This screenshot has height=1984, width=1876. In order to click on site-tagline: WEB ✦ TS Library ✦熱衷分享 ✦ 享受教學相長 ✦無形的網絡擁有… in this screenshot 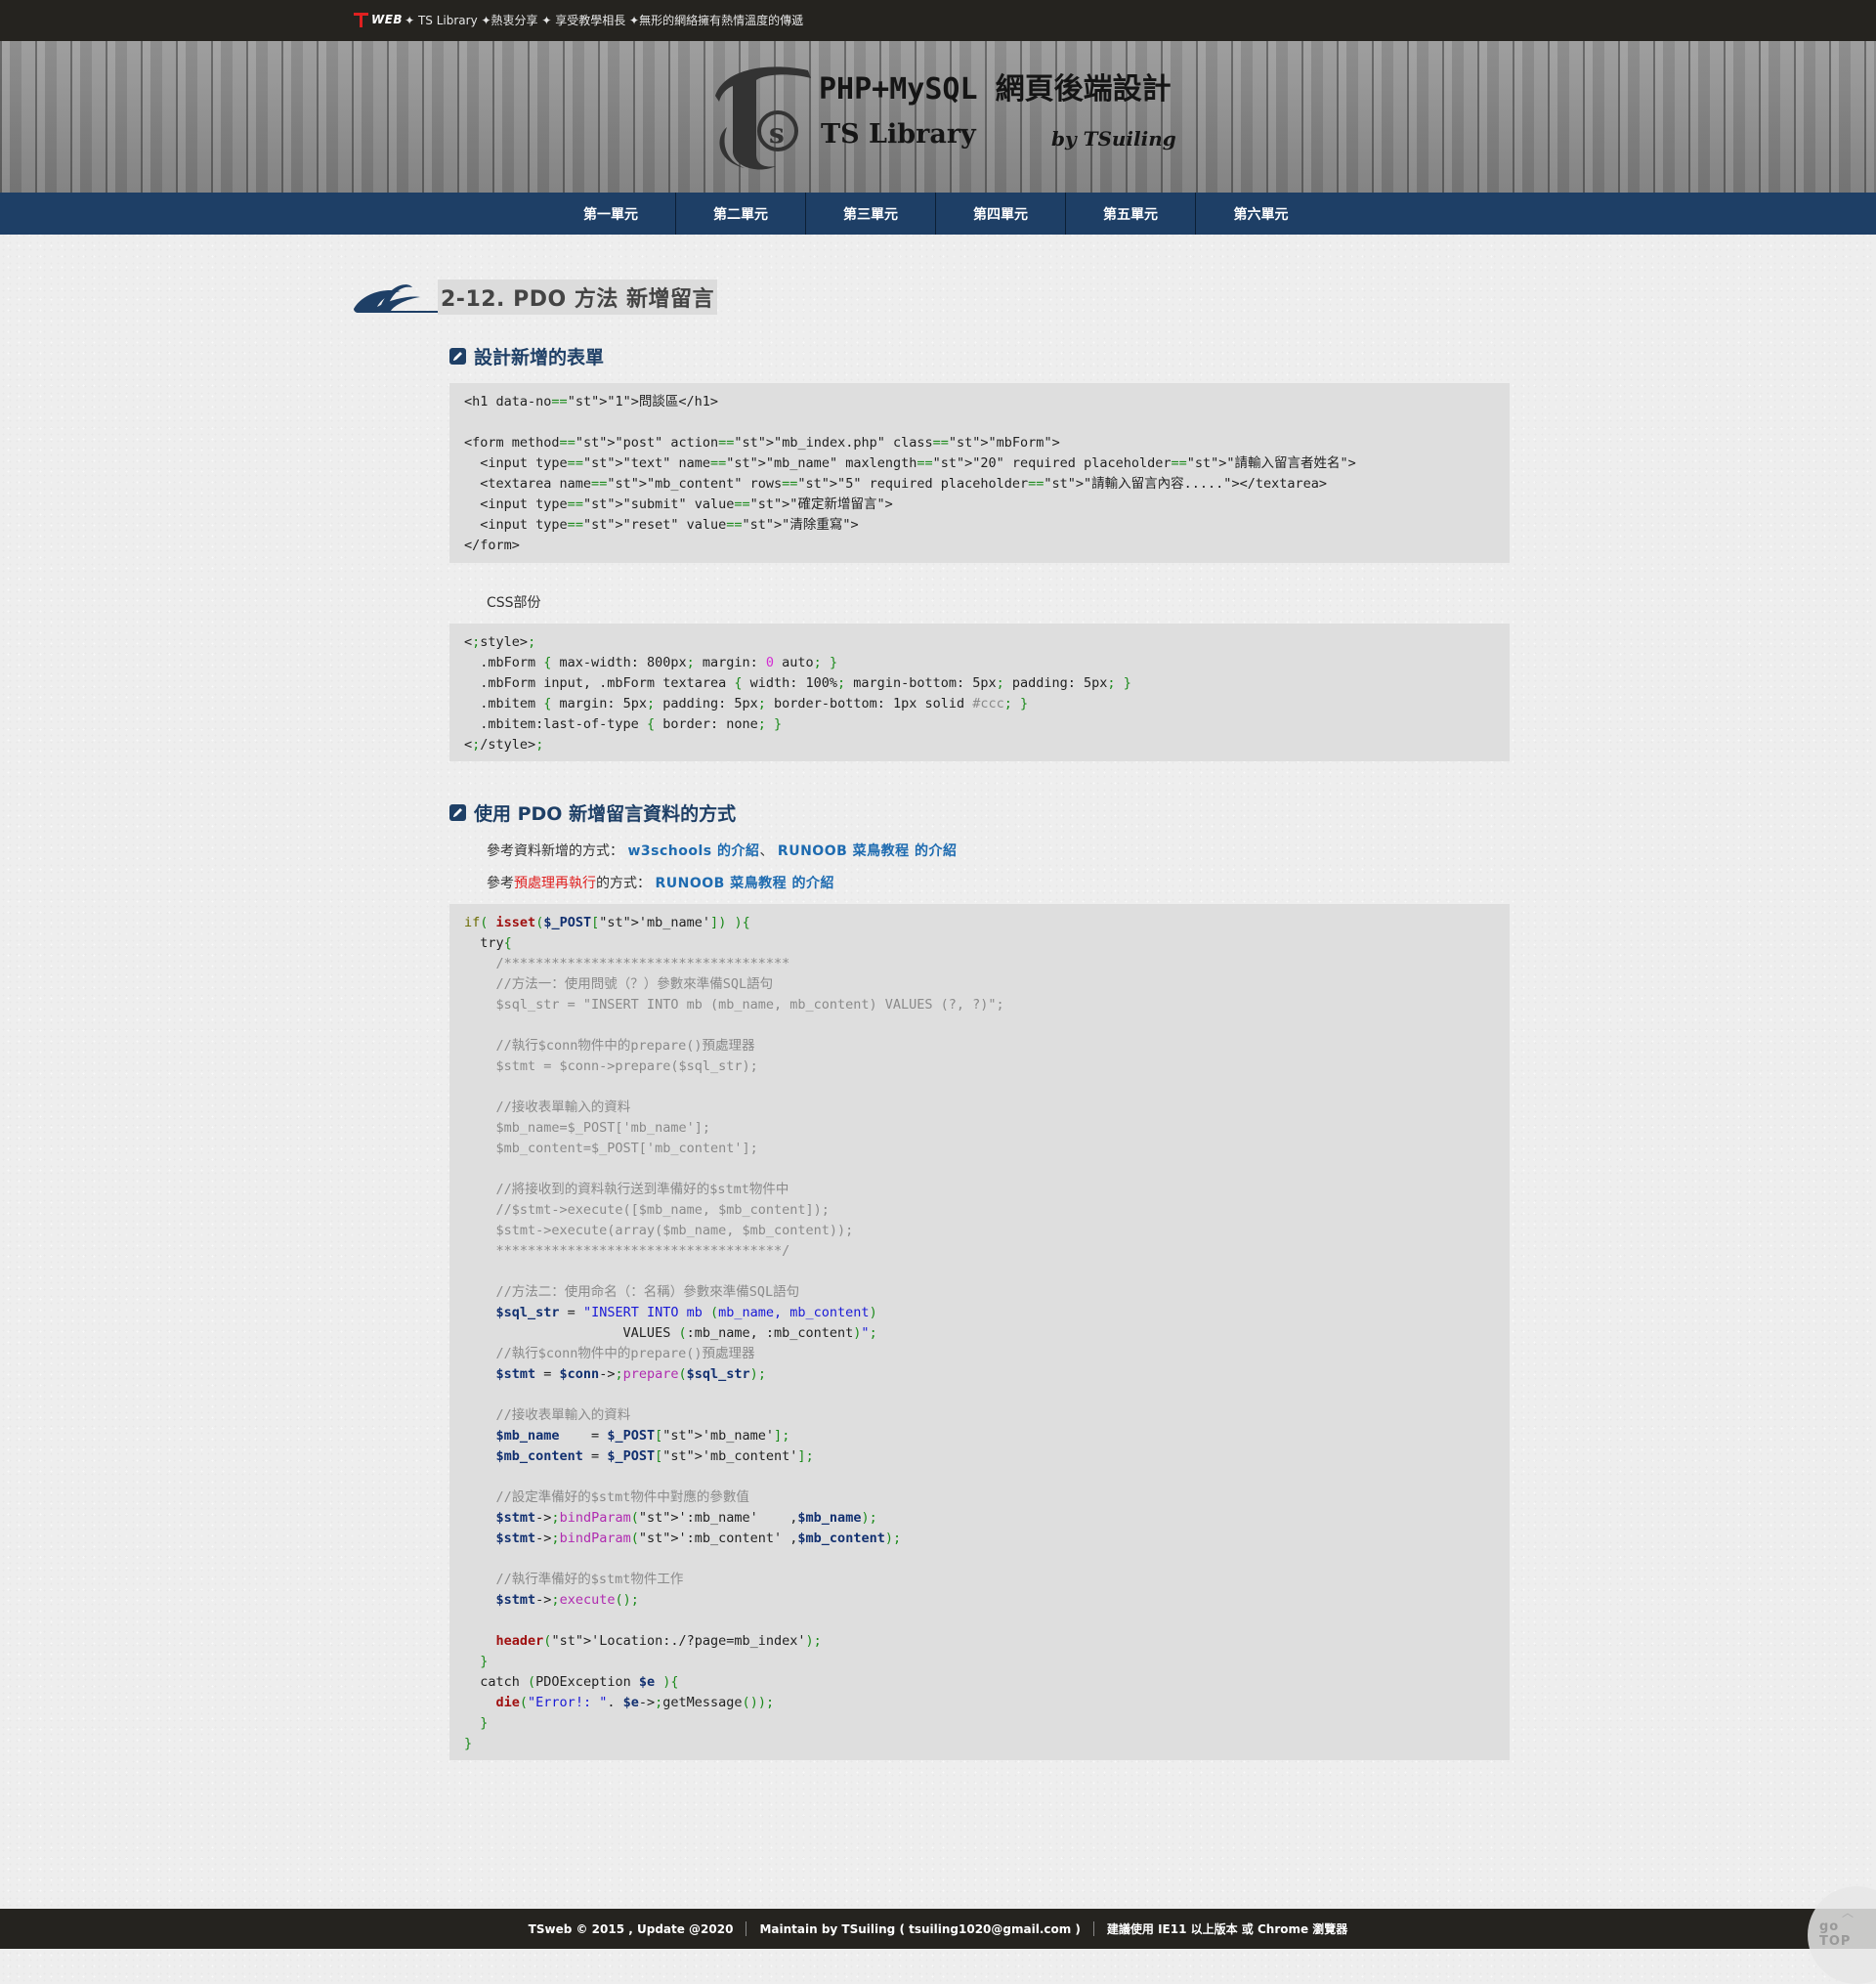, I will do `click(578, 20)`.